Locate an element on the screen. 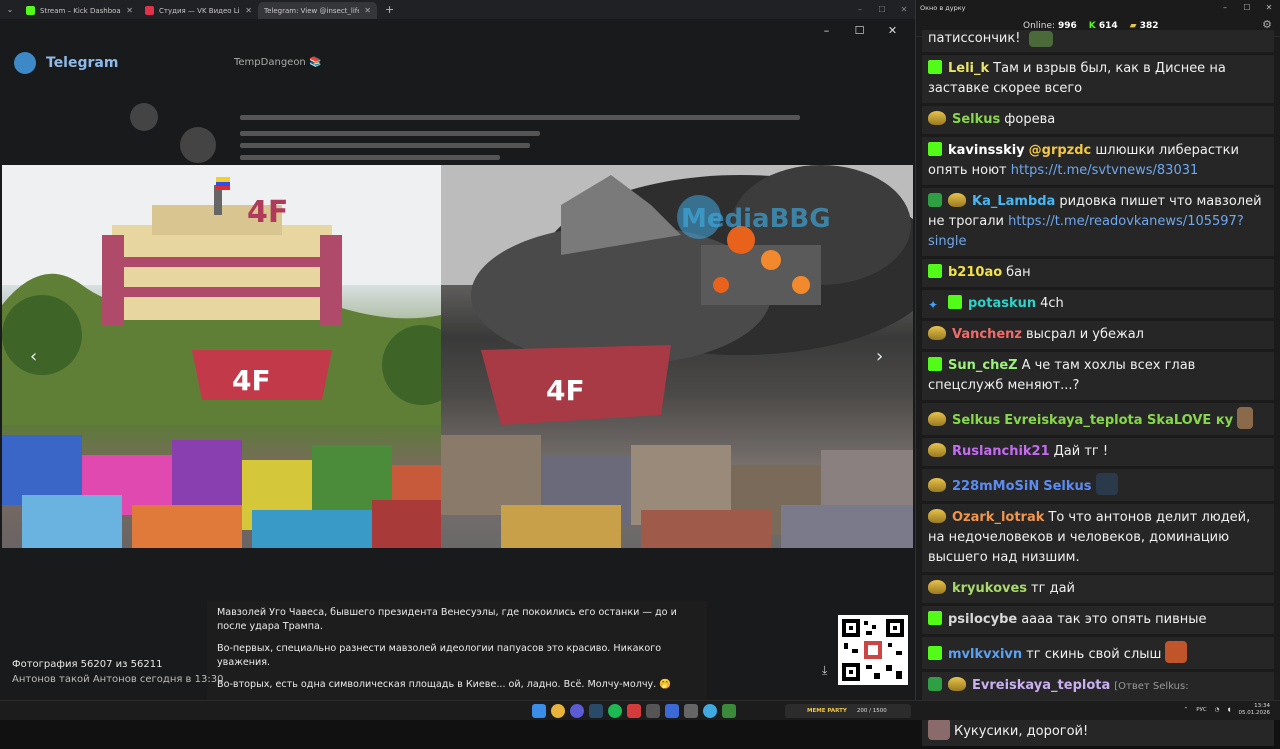 The image size is (1280, 749). chat-message: mvlkvxivn тг скинь свой слыш is located at coordinates (1098, 653).